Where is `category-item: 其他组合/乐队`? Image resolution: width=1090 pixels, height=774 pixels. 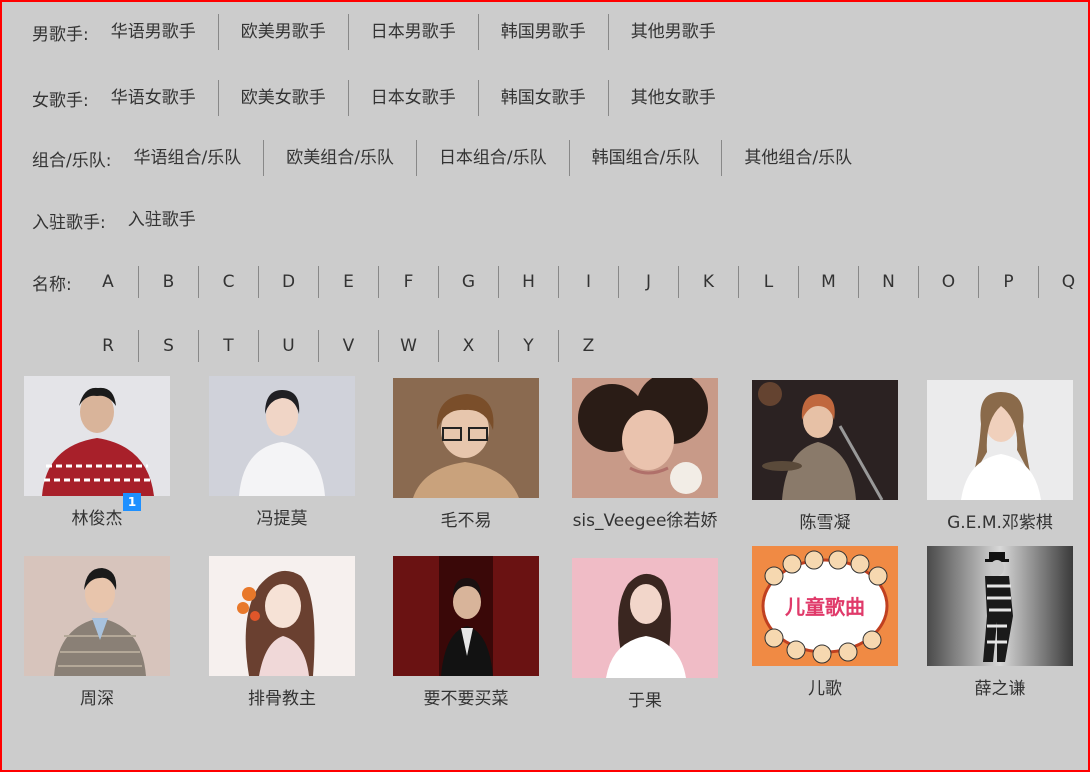
category-item: 其他组合/乐队 is located at coordinates (798, 158).